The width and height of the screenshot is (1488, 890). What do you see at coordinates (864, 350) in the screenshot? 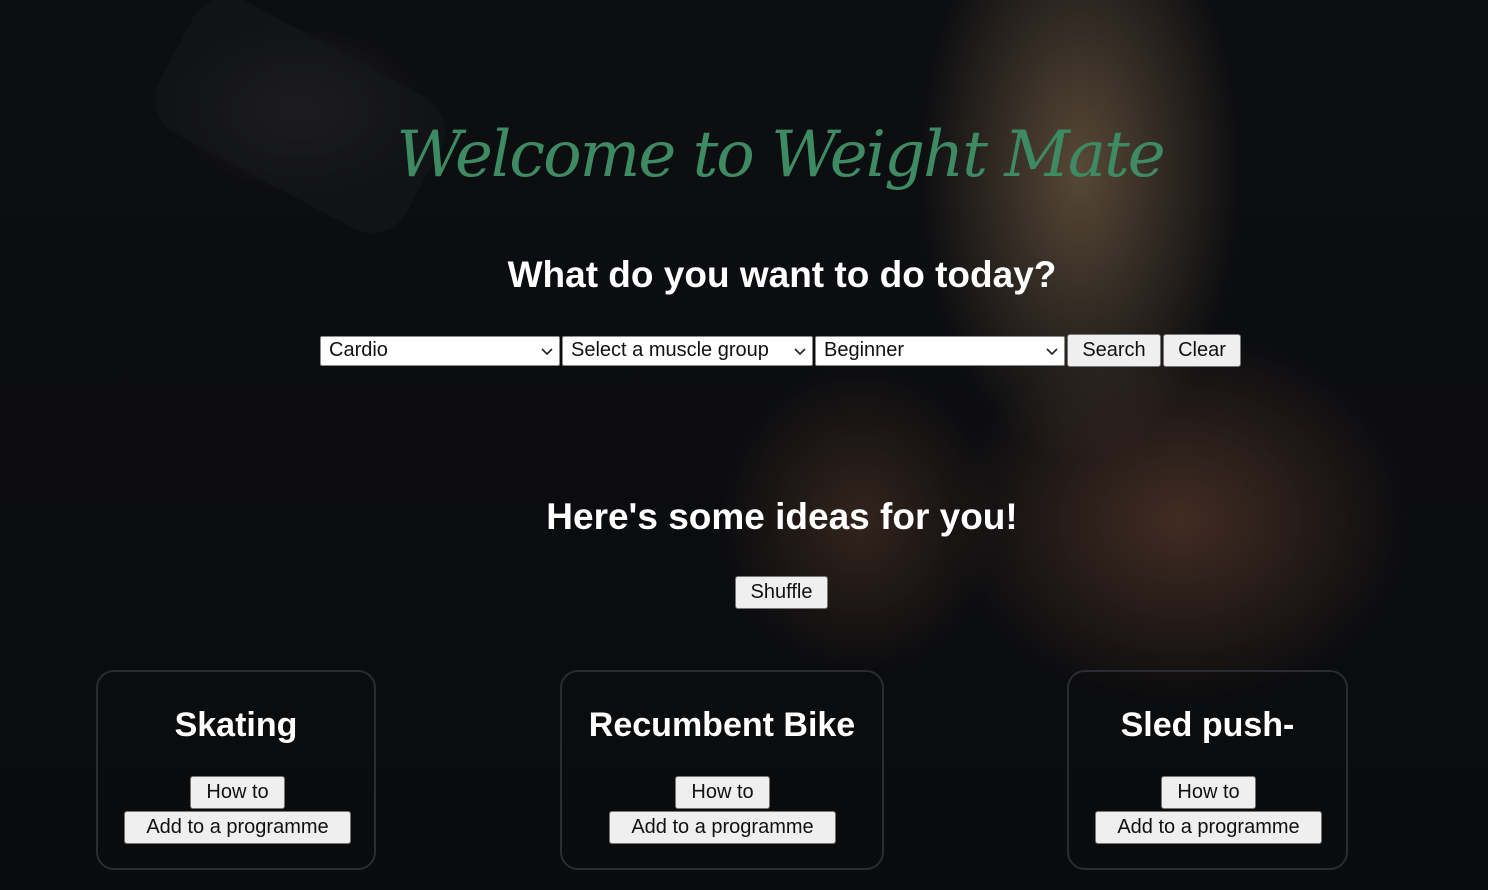
I see `level-select-value: Beginner` at bounding box center [864, 350].